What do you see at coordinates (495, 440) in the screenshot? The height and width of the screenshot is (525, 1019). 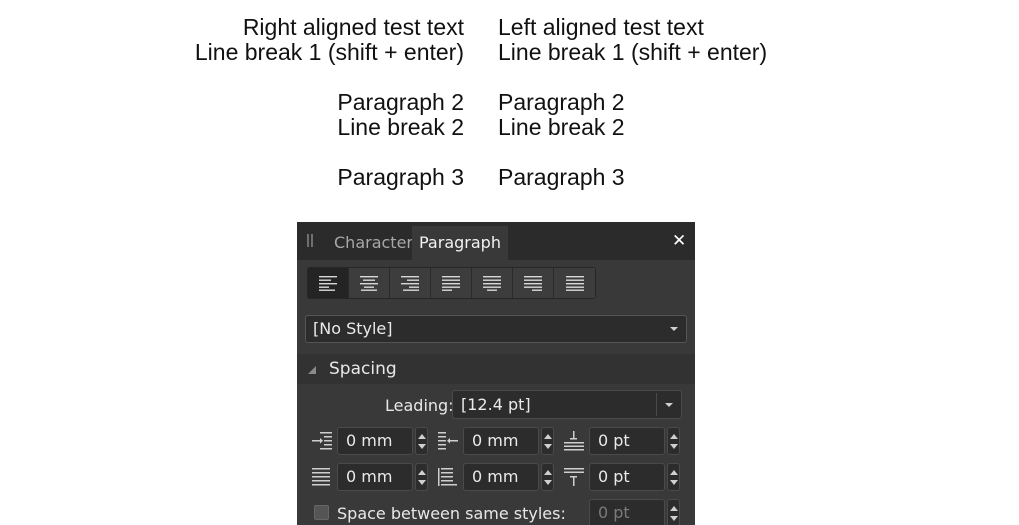 I see `first-line-indent-value: 0 mm` at bounding box center [495, 440].